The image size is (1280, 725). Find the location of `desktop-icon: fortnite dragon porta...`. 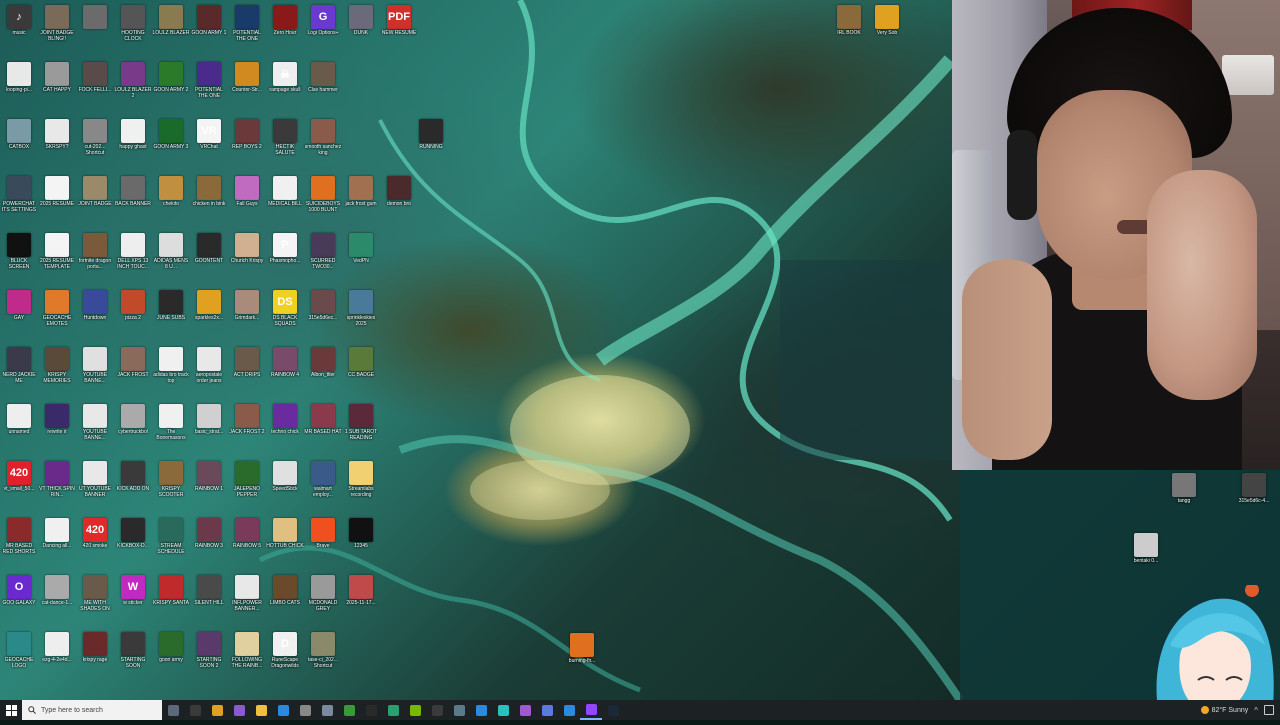

desktop-icon: fortnite dragon porta... is located at coordinates (95, 256).